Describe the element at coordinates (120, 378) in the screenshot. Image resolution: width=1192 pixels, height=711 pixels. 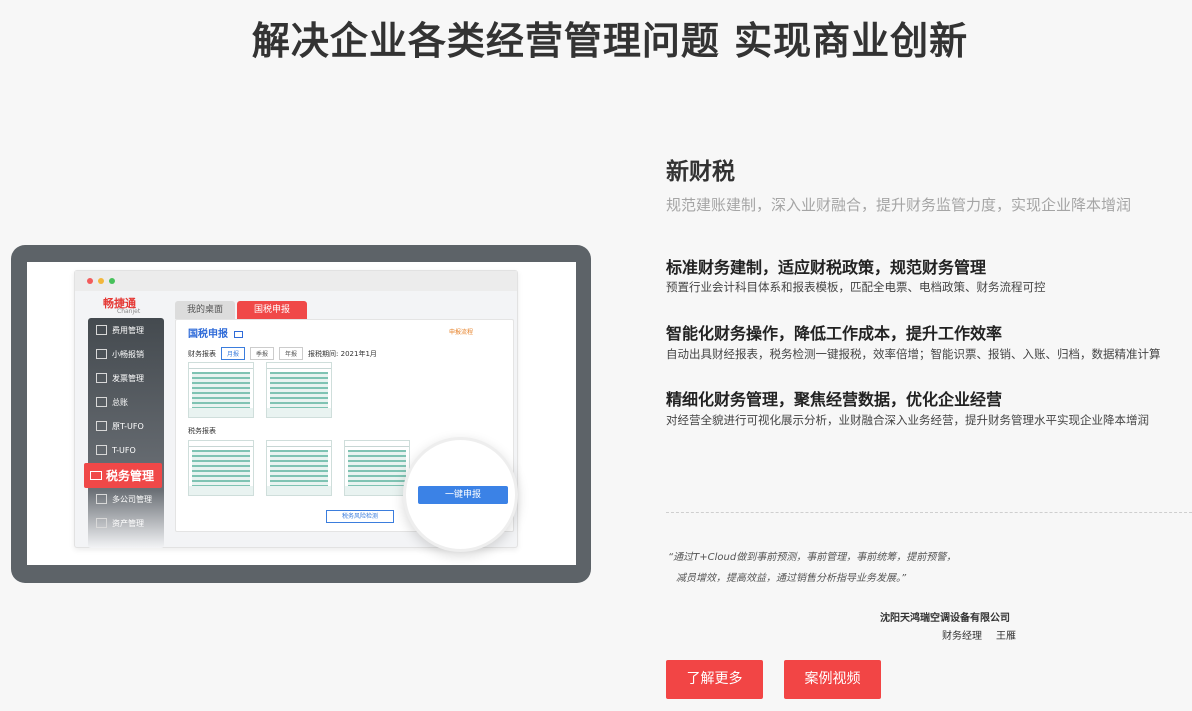
I see `sidebar-item-invoice: 发票管理` at that location.